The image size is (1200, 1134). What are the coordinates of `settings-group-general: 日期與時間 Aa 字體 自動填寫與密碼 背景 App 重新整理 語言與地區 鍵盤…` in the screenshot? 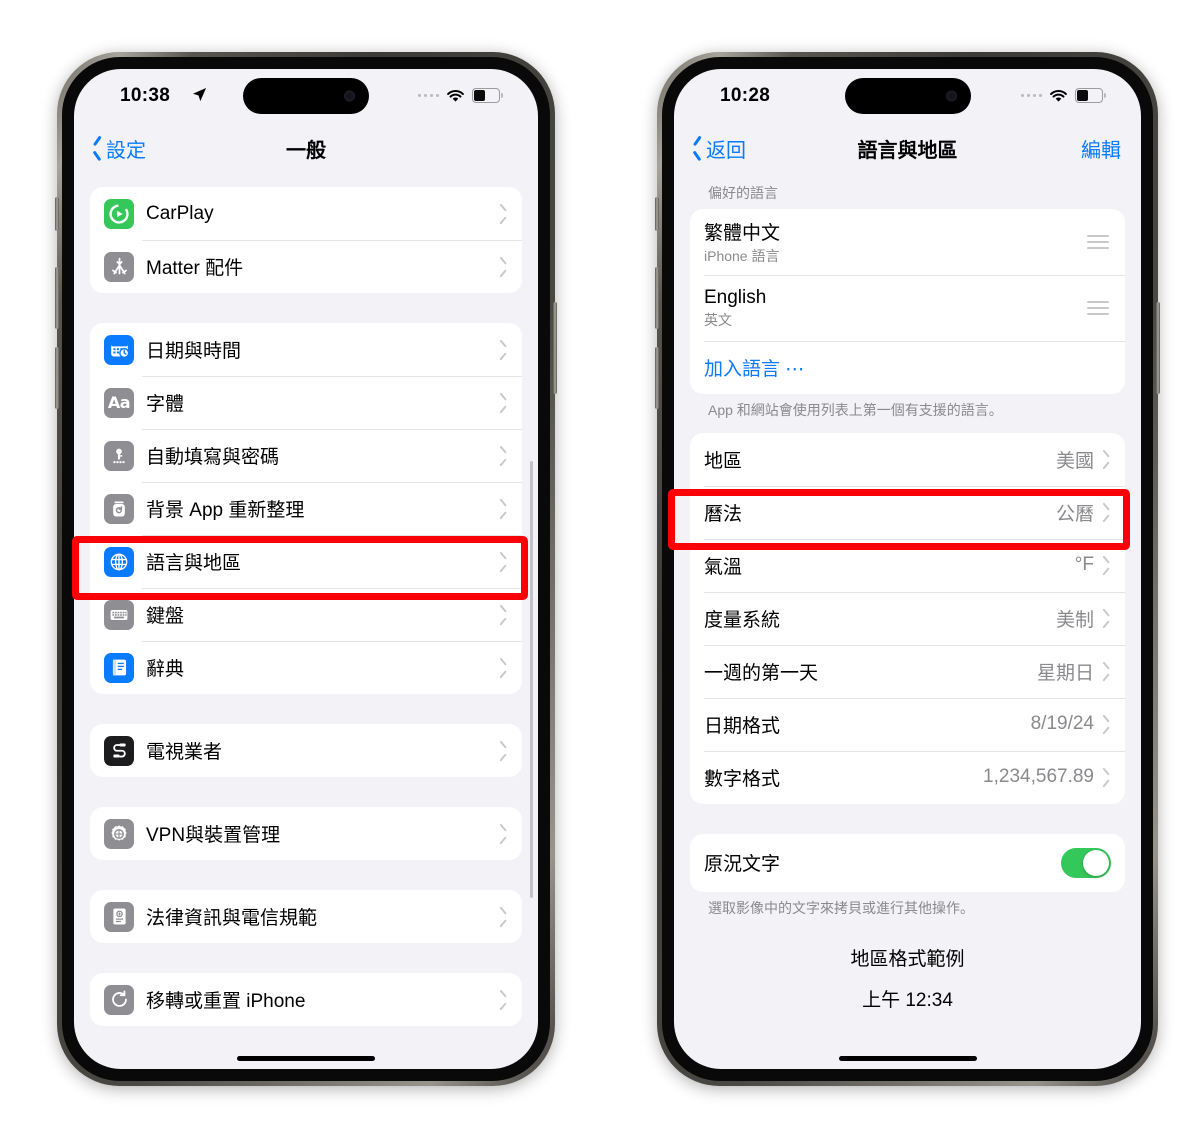 It's located at (306, 508).